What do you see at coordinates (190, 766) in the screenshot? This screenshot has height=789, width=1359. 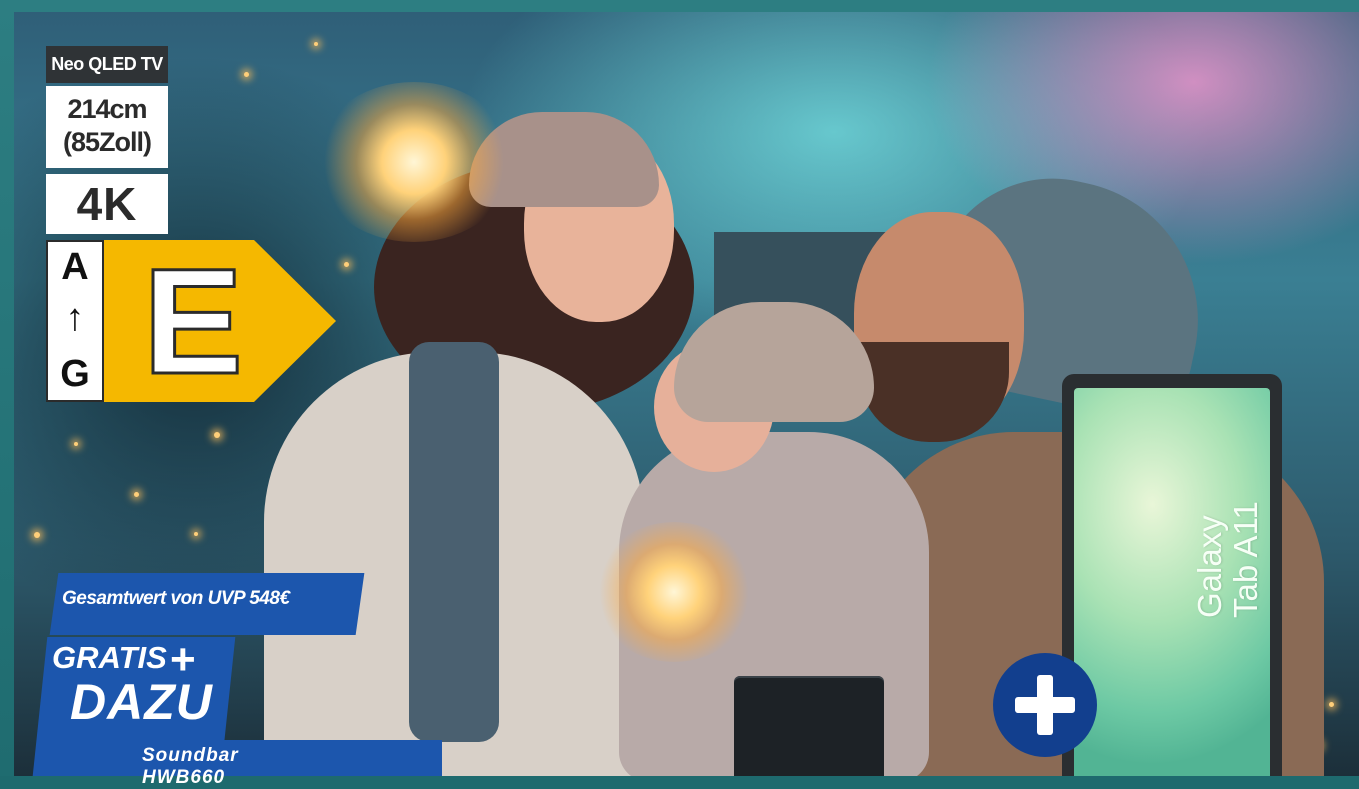 I see `soundbar-item-text: Soundbar HWB660` at bounding box center [190, 766].